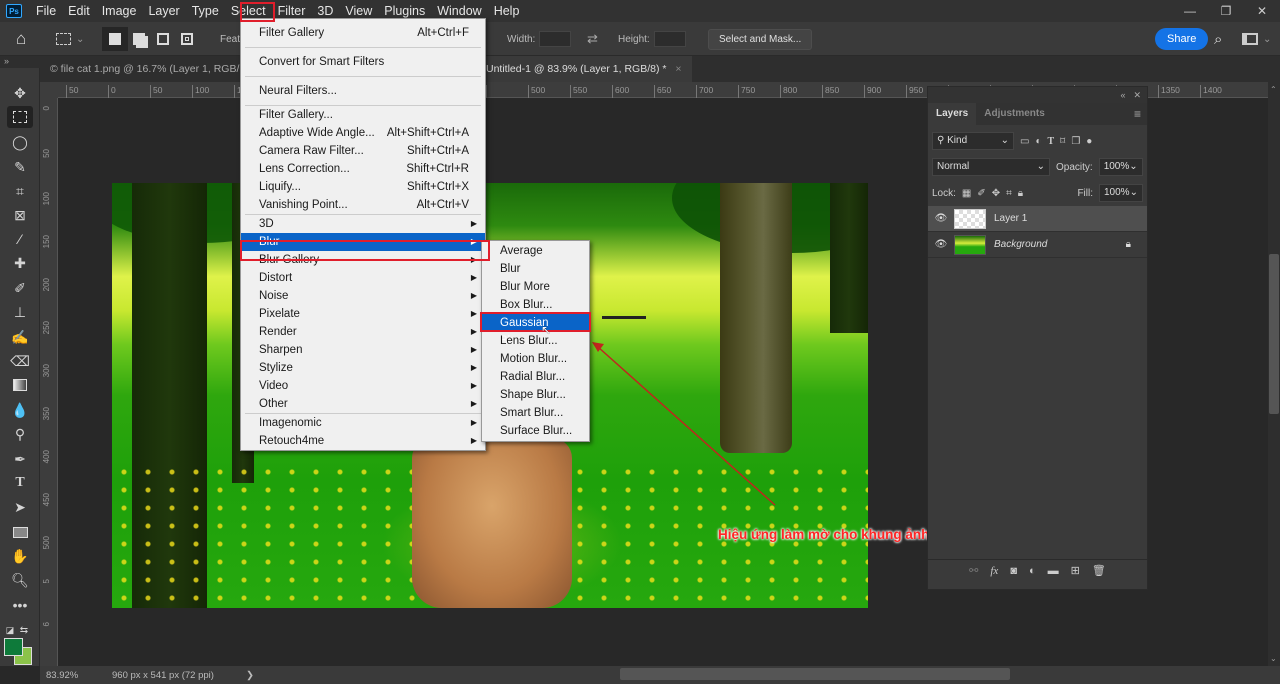  Describe the element at coordinates (20, 459) in the screenshot. I see `pen-tool-icon: ✒` at that location.